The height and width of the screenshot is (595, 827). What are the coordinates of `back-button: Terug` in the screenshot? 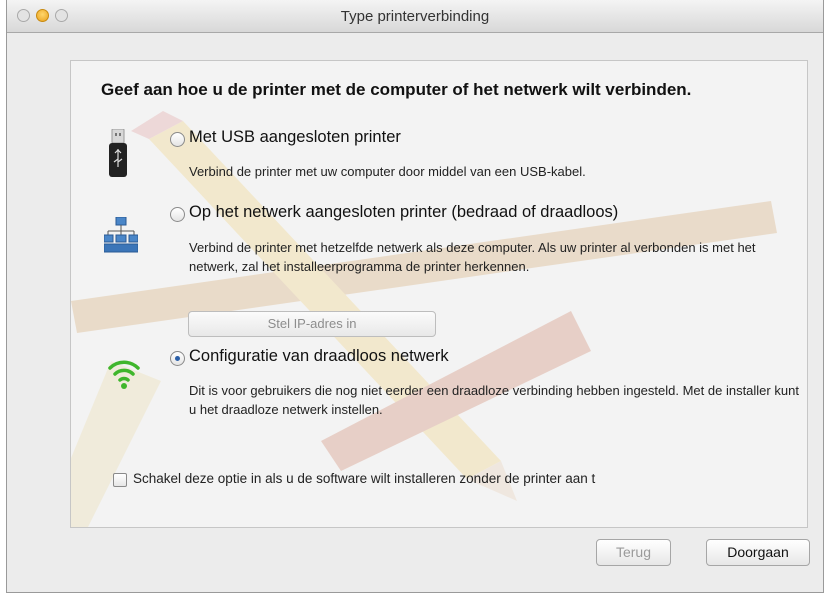 It's located at (633, 552).